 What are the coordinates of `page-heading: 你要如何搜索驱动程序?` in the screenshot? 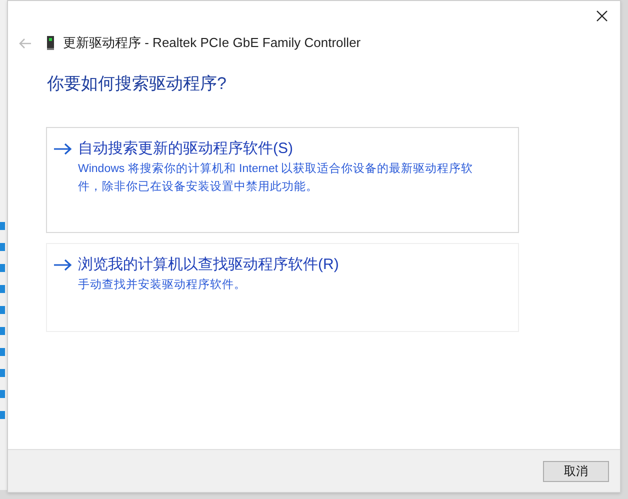 It's located at (136, 84).